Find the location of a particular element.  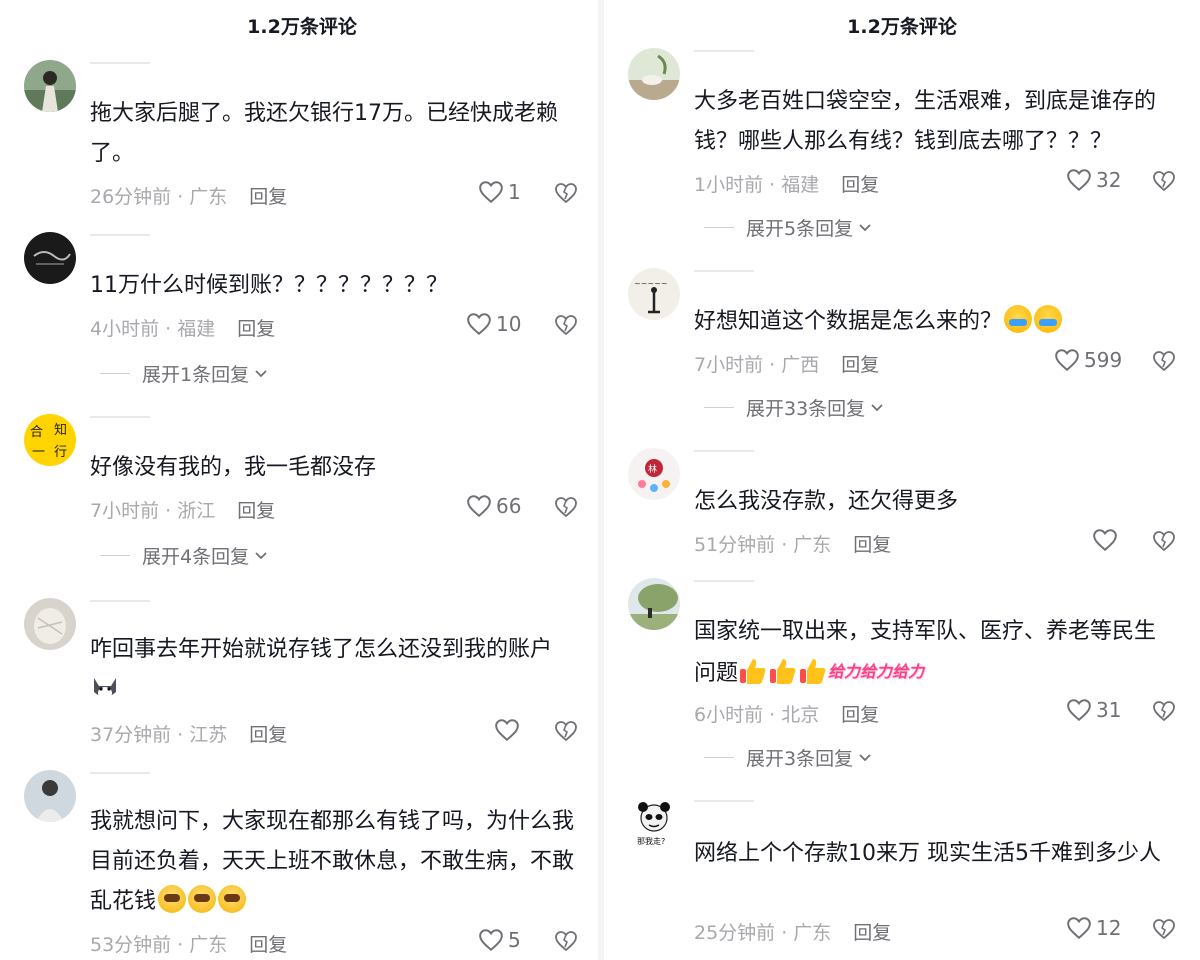

like-button: 66 is located at coordinates (493, 506).